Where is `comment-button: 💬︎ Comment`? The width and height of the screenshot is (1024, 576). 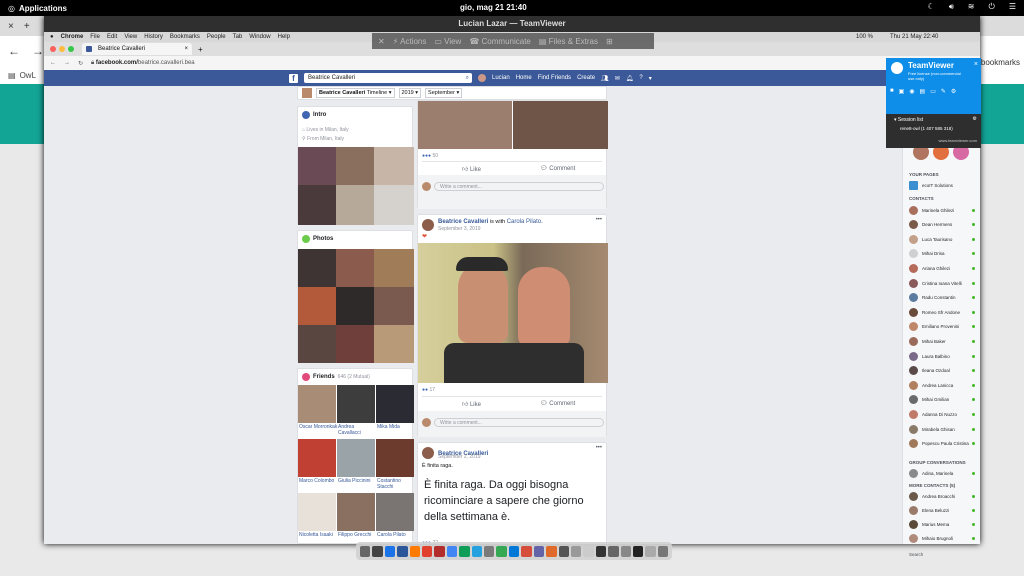
comment-button: 💬︎ Comment is located at coordinates (557, 168).